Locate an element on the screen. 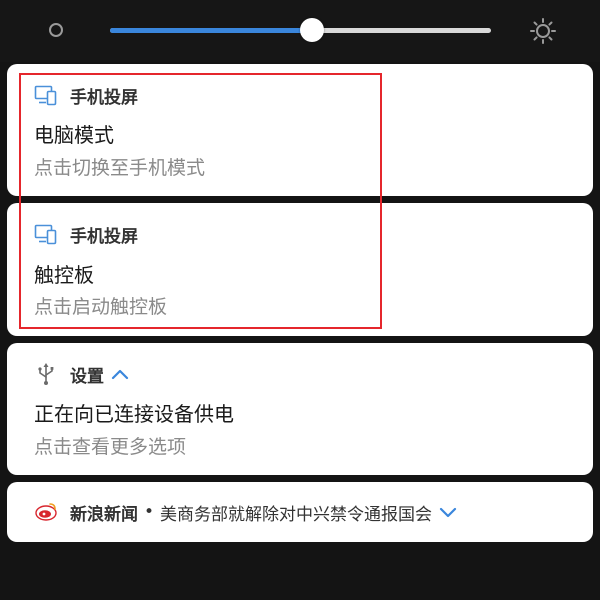  notification-app-name: 新浪新闻 is located at coordinates (104, 514).